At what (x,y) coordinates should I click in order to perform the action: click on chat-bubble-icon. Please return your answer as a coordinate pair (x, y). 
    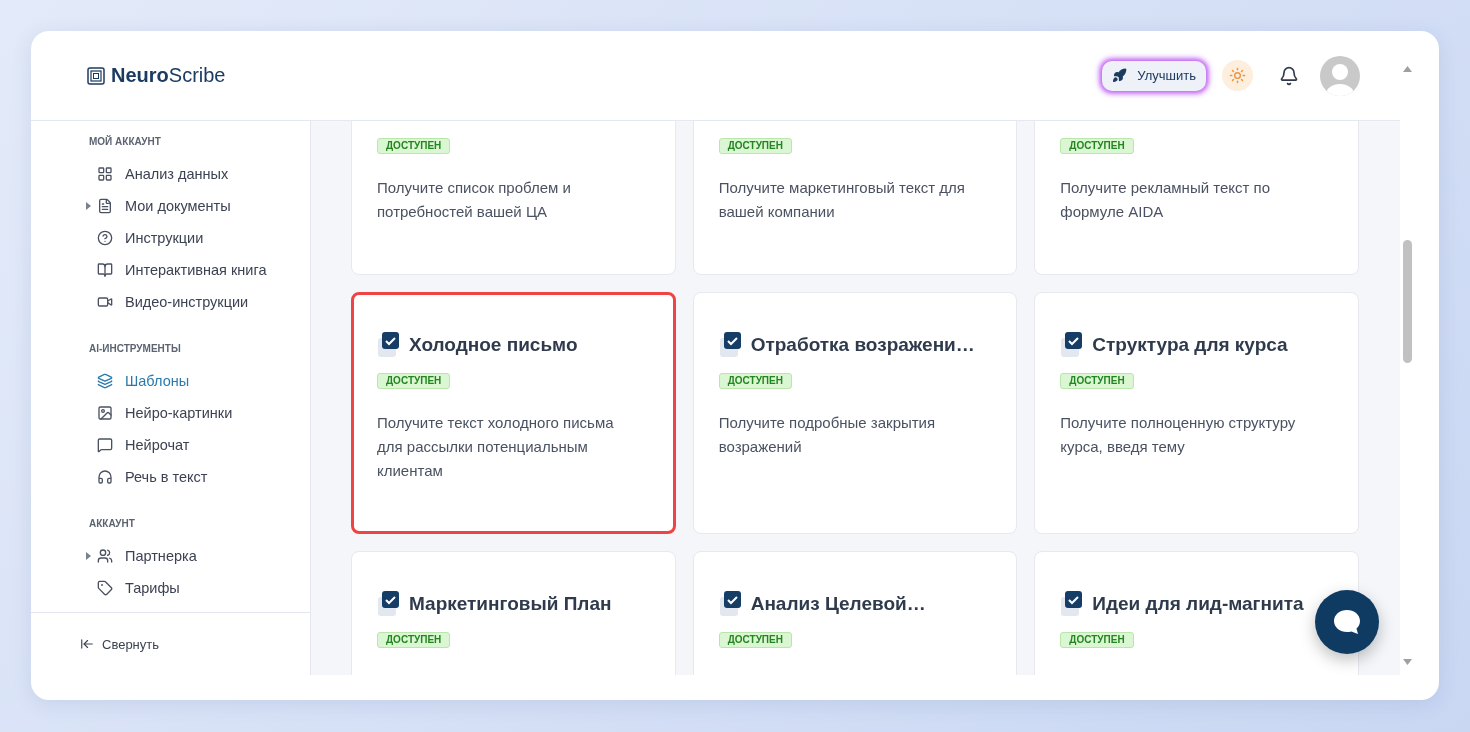
    Looking at the image, I should click on (1347, 622).